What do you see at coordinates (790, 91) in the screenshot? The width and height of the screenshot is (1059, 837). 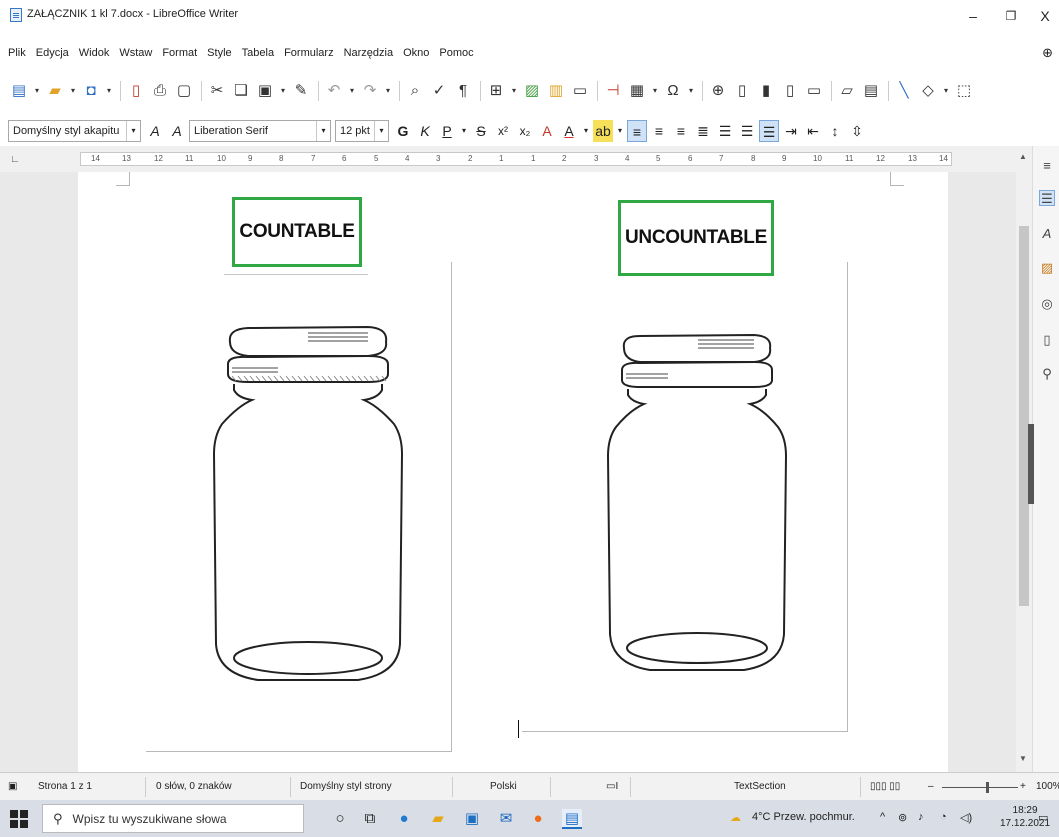 I see `bookmark-icon: ▯` at bounding box center [790, 91].